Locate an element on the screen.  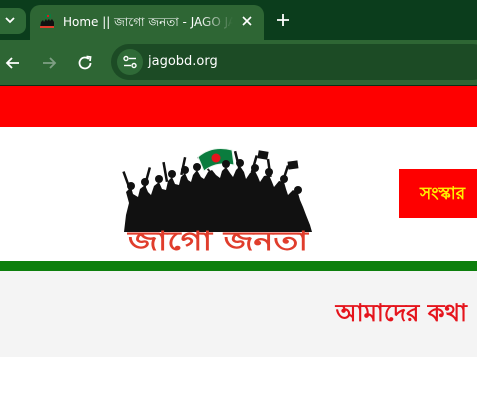
site-info-button is located at coordinates (130, 62).